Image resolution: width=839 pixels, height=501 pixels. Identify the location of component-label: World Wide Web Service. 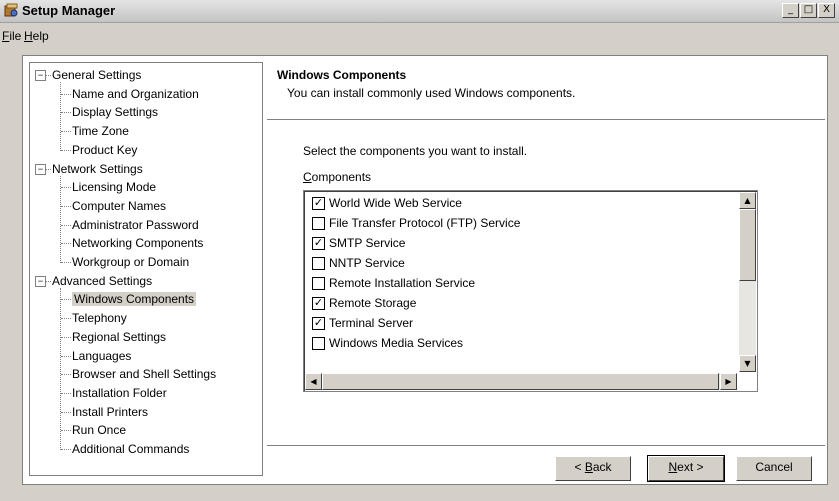
(395, 203).